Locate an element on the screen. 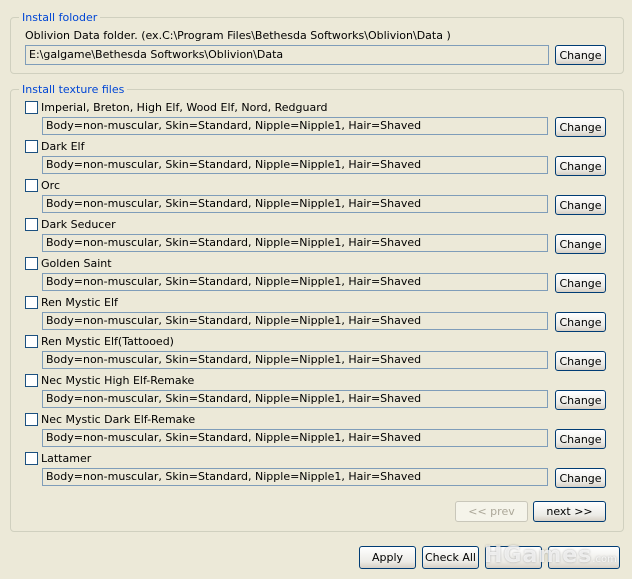  race-label: Golden Saint is located at coordinates (76, 263).